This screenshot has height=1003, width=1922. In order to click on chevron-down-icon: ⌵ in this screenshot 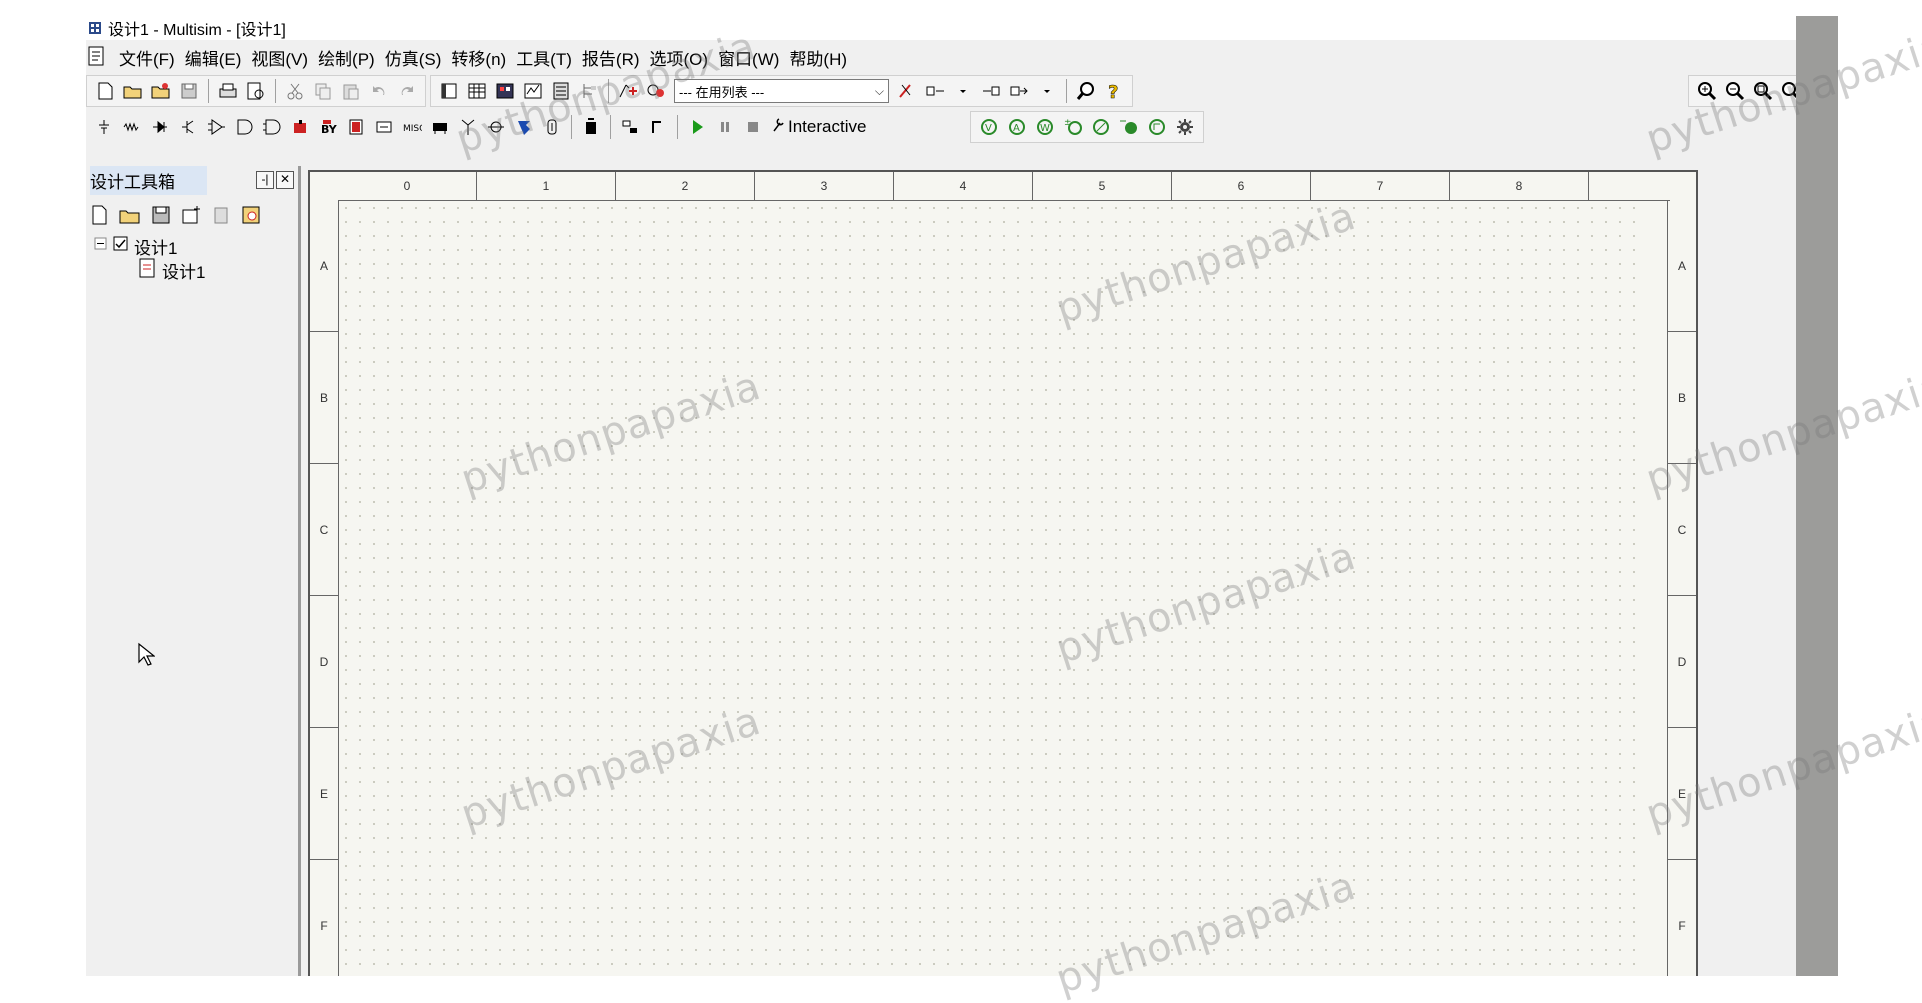, I will do `click(879, 90)`.